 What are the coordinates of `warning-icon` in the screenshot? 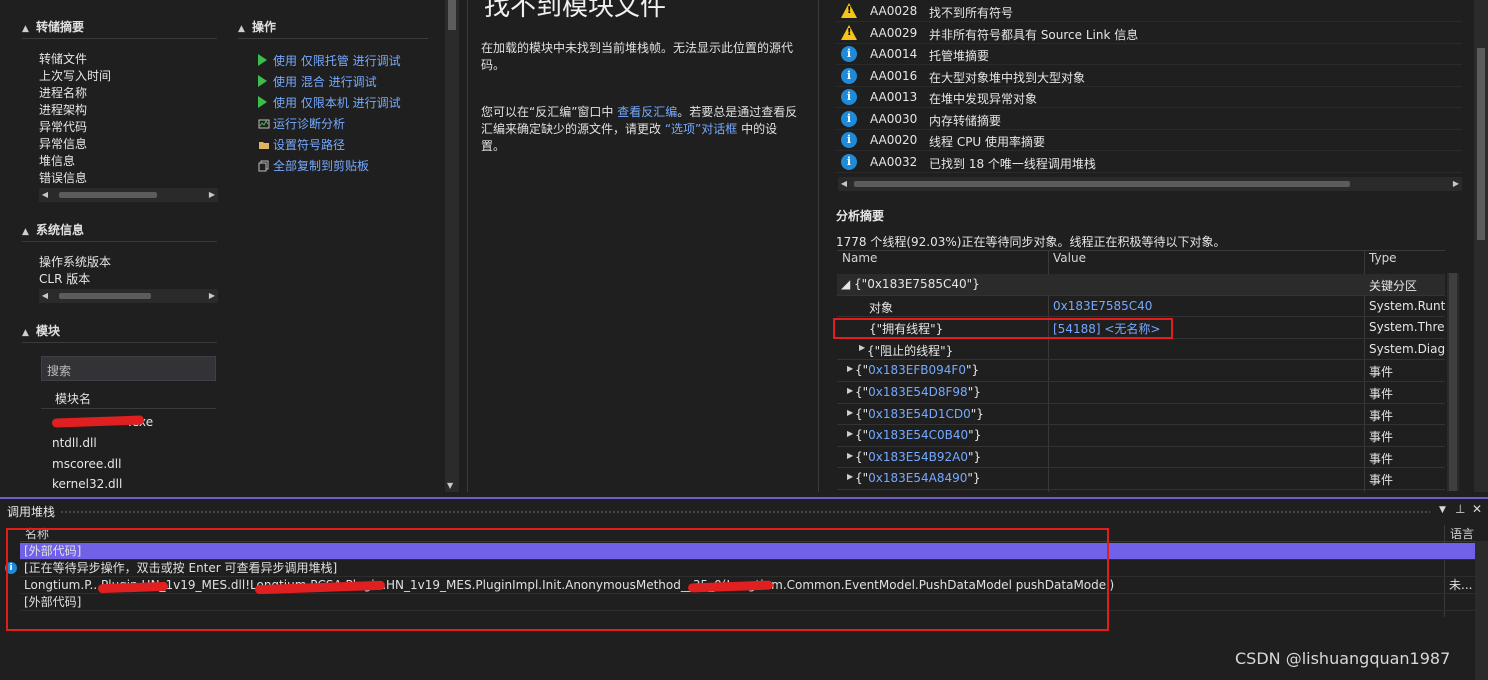 It's located at (849, 10).